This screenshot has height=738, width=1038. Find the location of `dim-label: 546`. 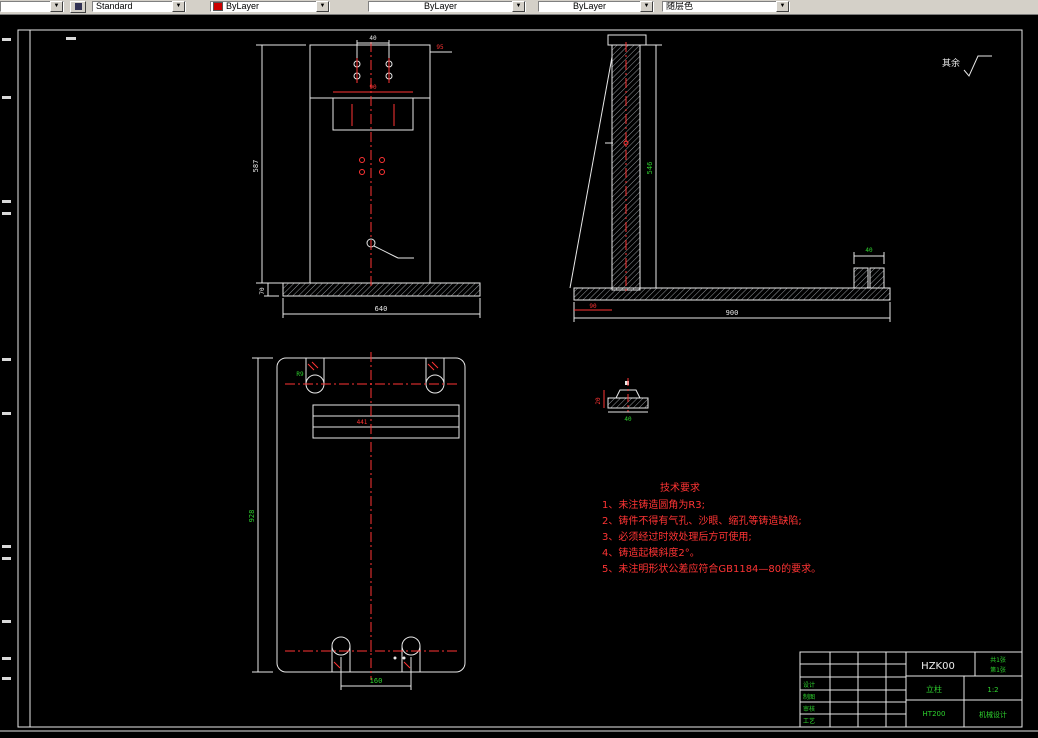

dim-label: 546 is located at coordinates (650, 168).